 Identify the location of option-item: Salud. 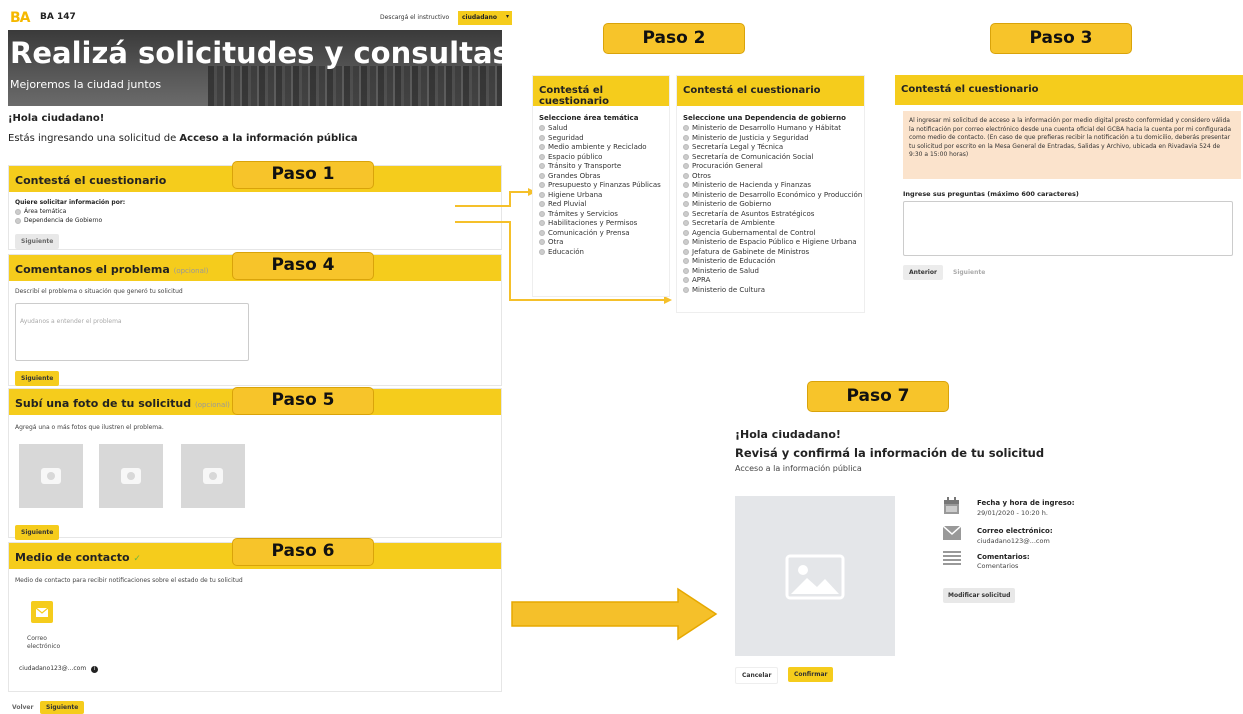
(604, 129).